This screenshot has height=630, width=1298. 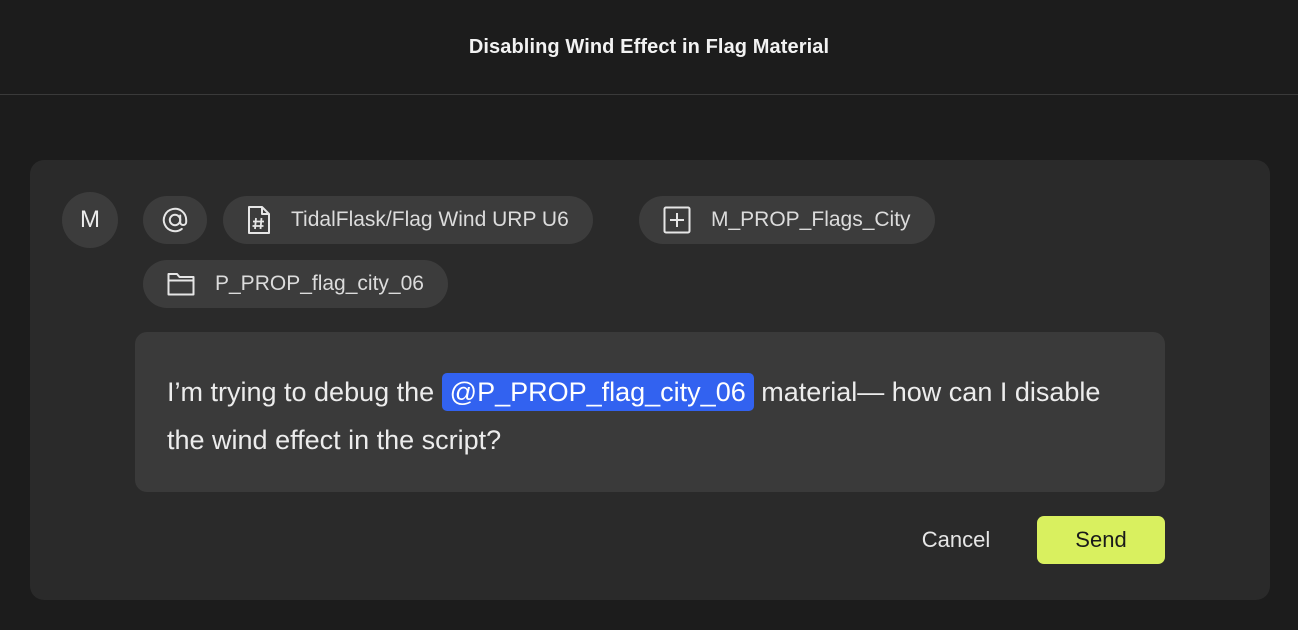 What do you see at coordinates (90, 220) in the screenshot?
I see `avatar: M` at bounding box center [90, 220].